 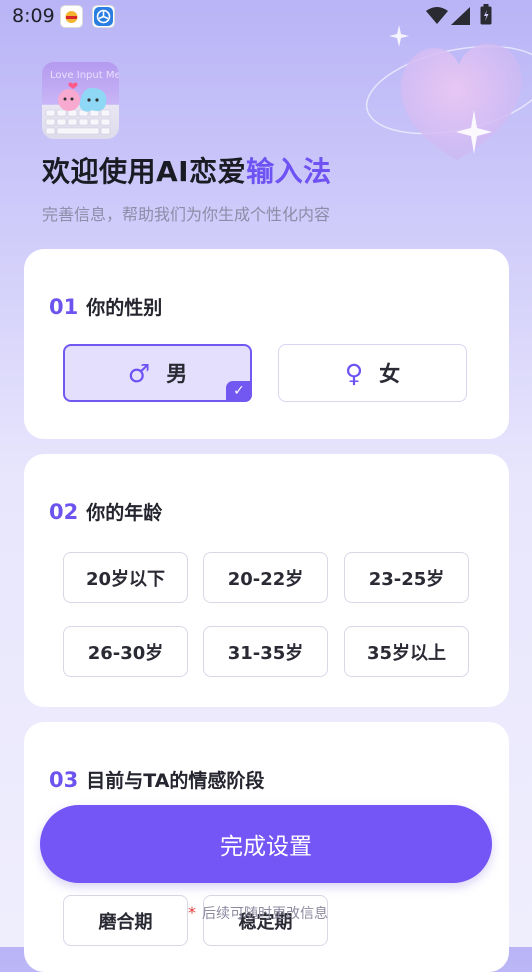 What do you see at coordinates (266, 844) in the screenshot?
I see `complete-setup-button: 完成设置` at bounding box center [266, 844].